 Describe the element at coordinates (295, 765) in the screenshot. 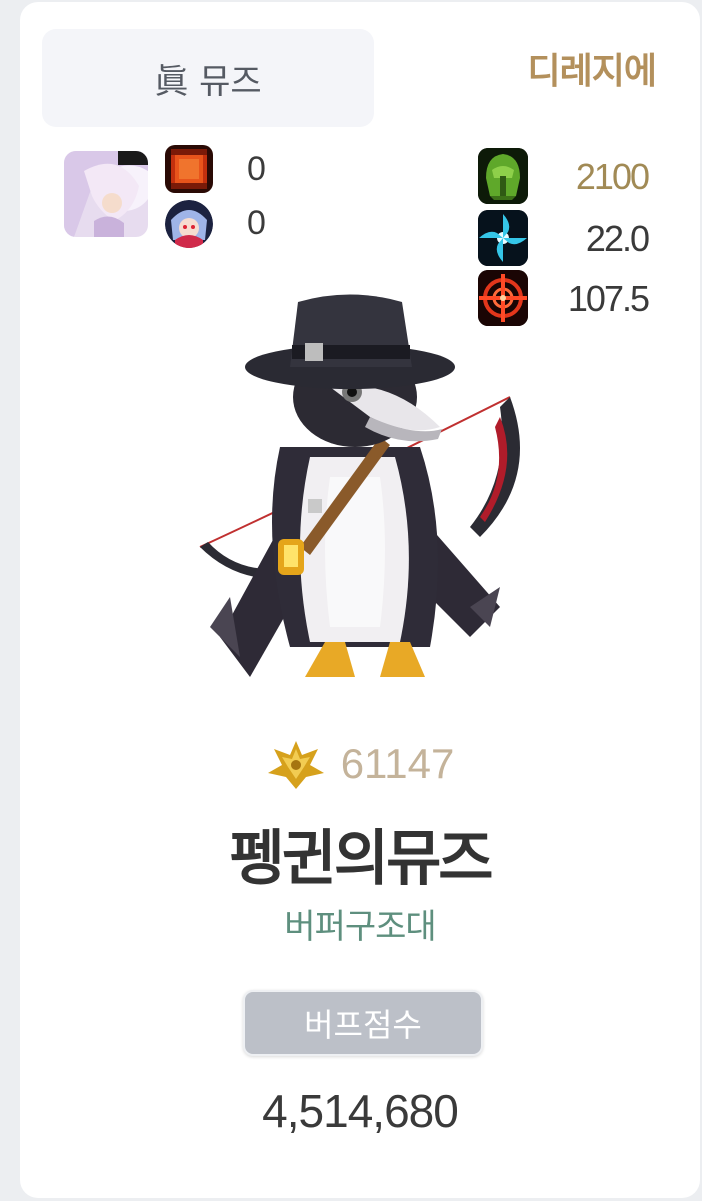

I see `laurel-emblem-icon` at that location.